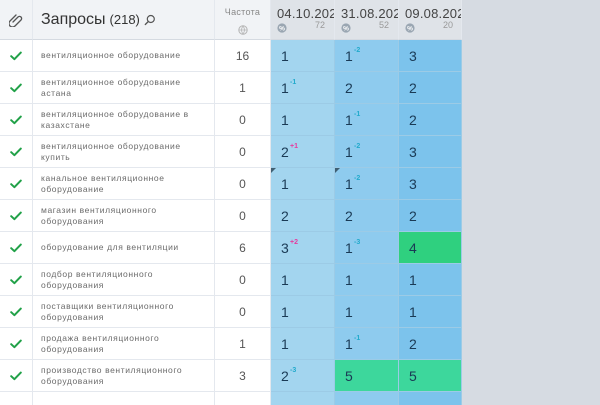 The image size is (600, 405). What do you see at coordinates (124, 152) in the screenshot?
I see `query-cell: вентиляционное оборудование купить` at bounding box center [124, 152].